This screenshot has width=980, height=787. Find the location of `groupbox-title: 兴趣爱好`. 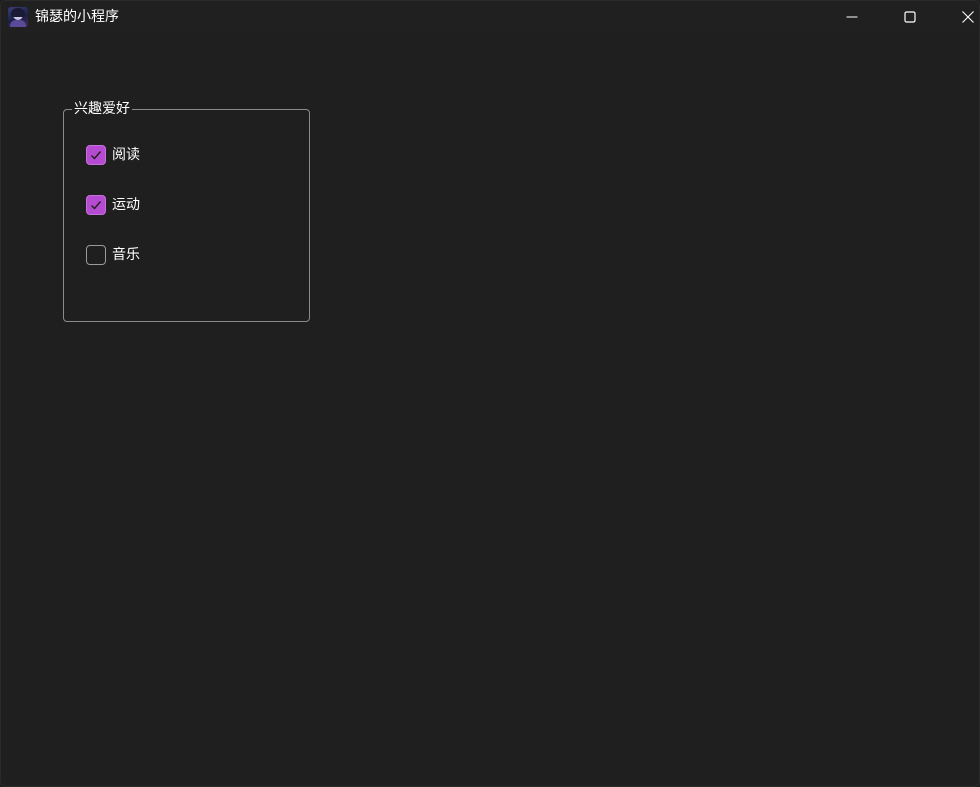

groupbox-title: 兴趣爱好 is located at coordinates (102, 109).